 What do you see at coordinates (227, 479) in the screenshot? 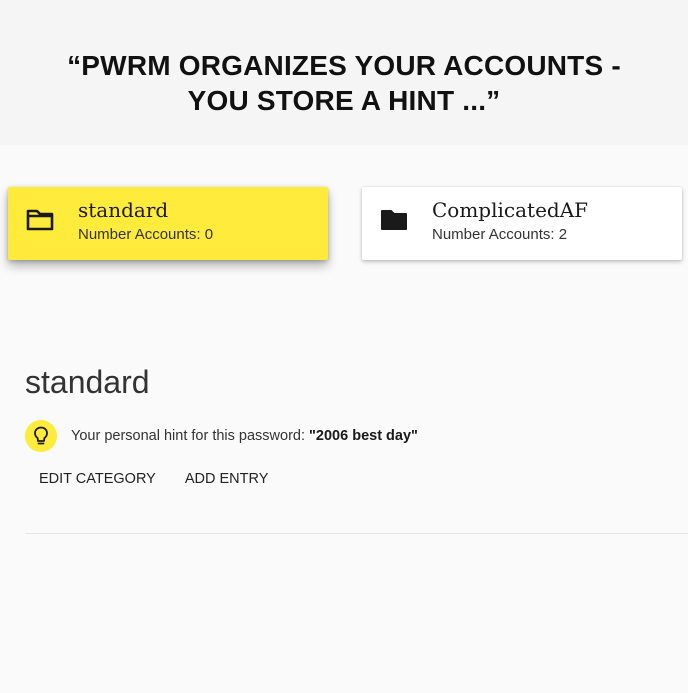
I see `add-entry-button: ADD ENTRY` at bounding box center [227, 479].